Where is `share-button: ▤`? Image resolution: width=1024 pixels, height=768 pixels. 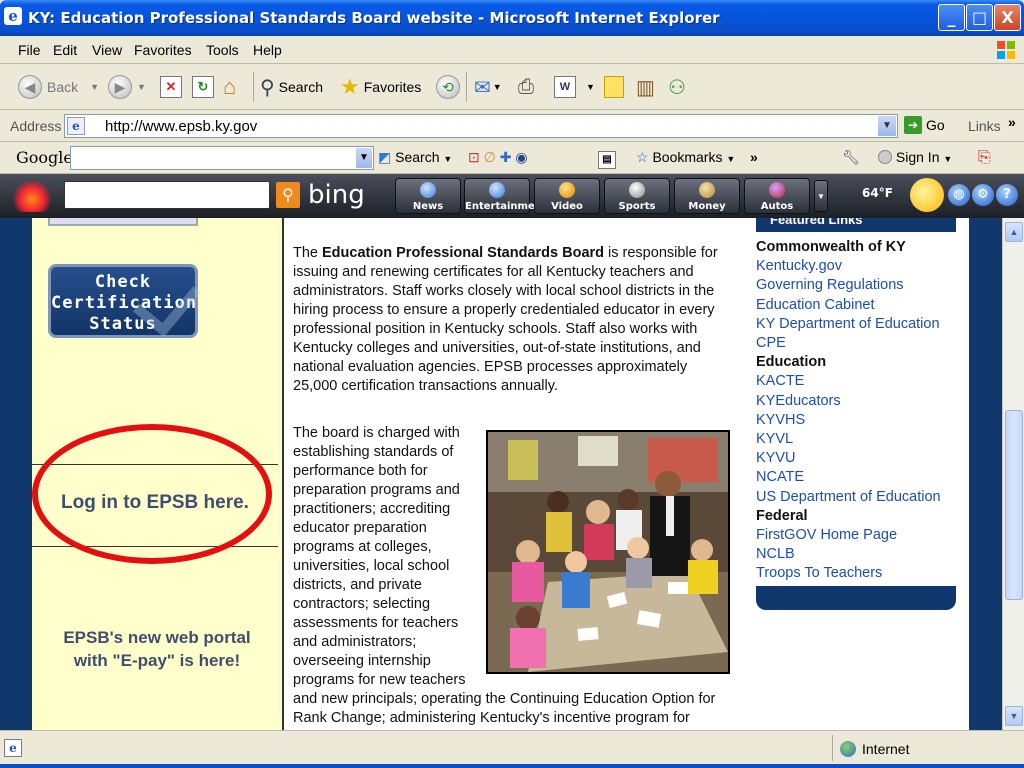
share-button: ▤ is located at coordinates (607, 159).